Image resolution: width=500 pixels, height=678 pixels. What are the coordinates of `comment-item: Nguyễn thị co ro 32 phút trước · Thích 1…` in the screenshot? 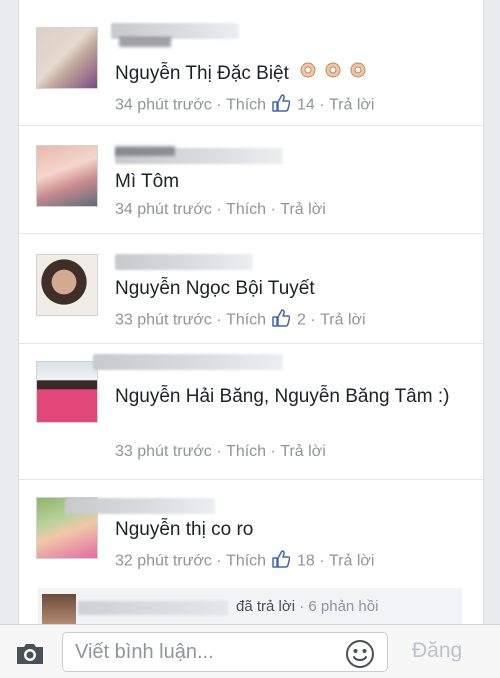 It's located at (251, 534).